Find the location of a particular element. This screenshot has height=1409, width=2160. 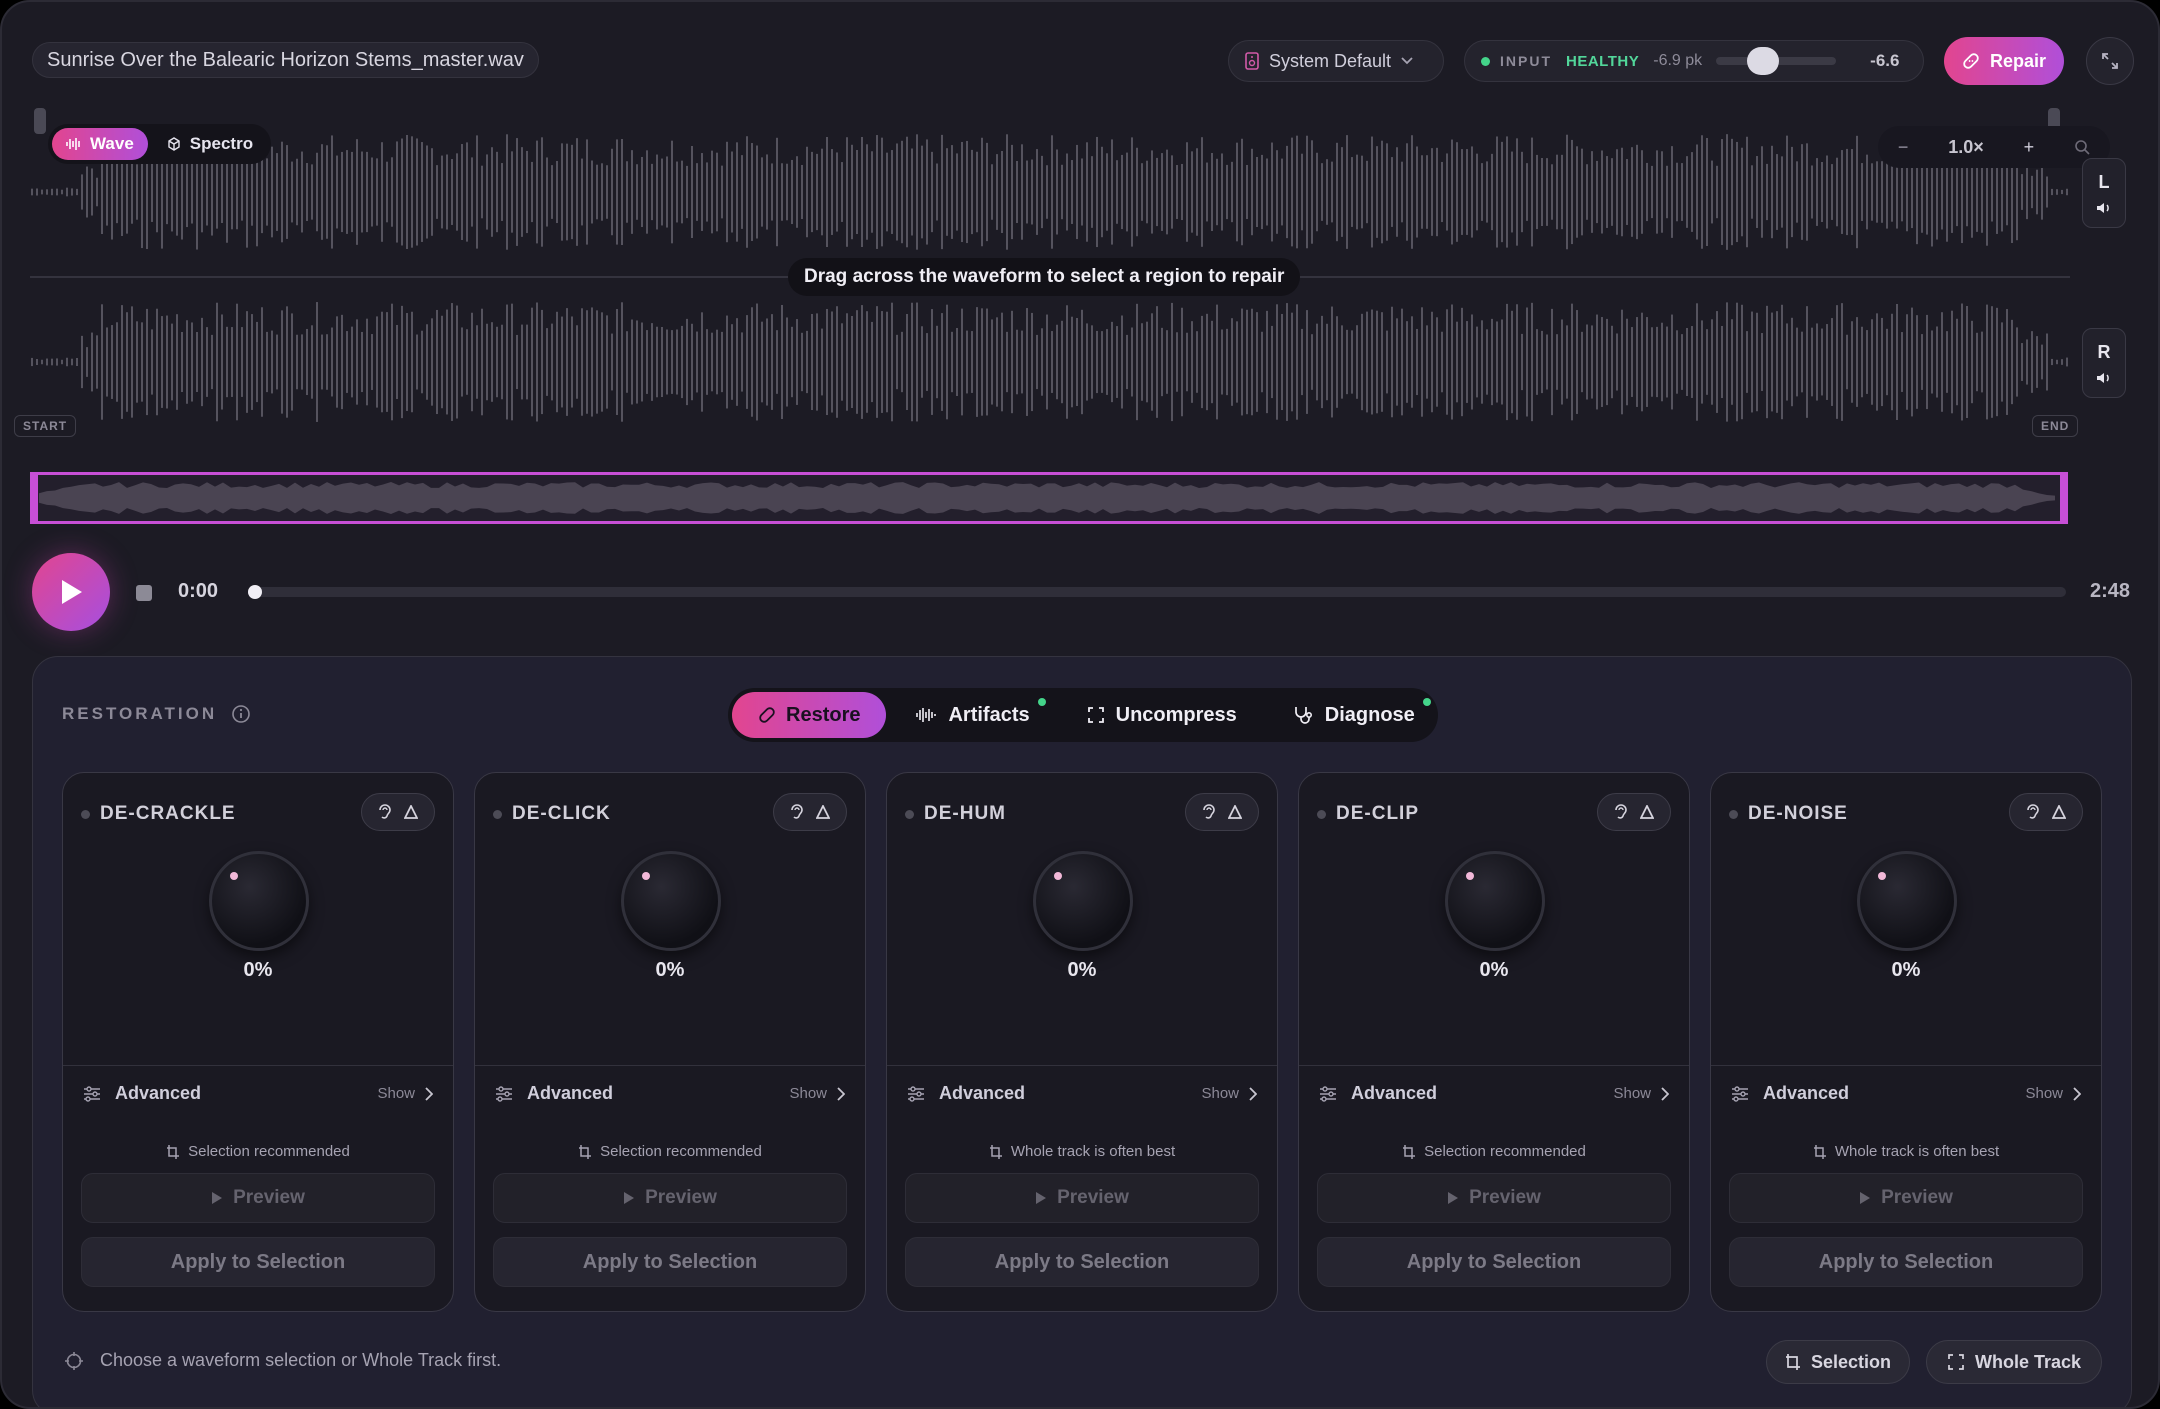

whole-track-scope-button: Whole Track is located at coordinates (2014, 1362).